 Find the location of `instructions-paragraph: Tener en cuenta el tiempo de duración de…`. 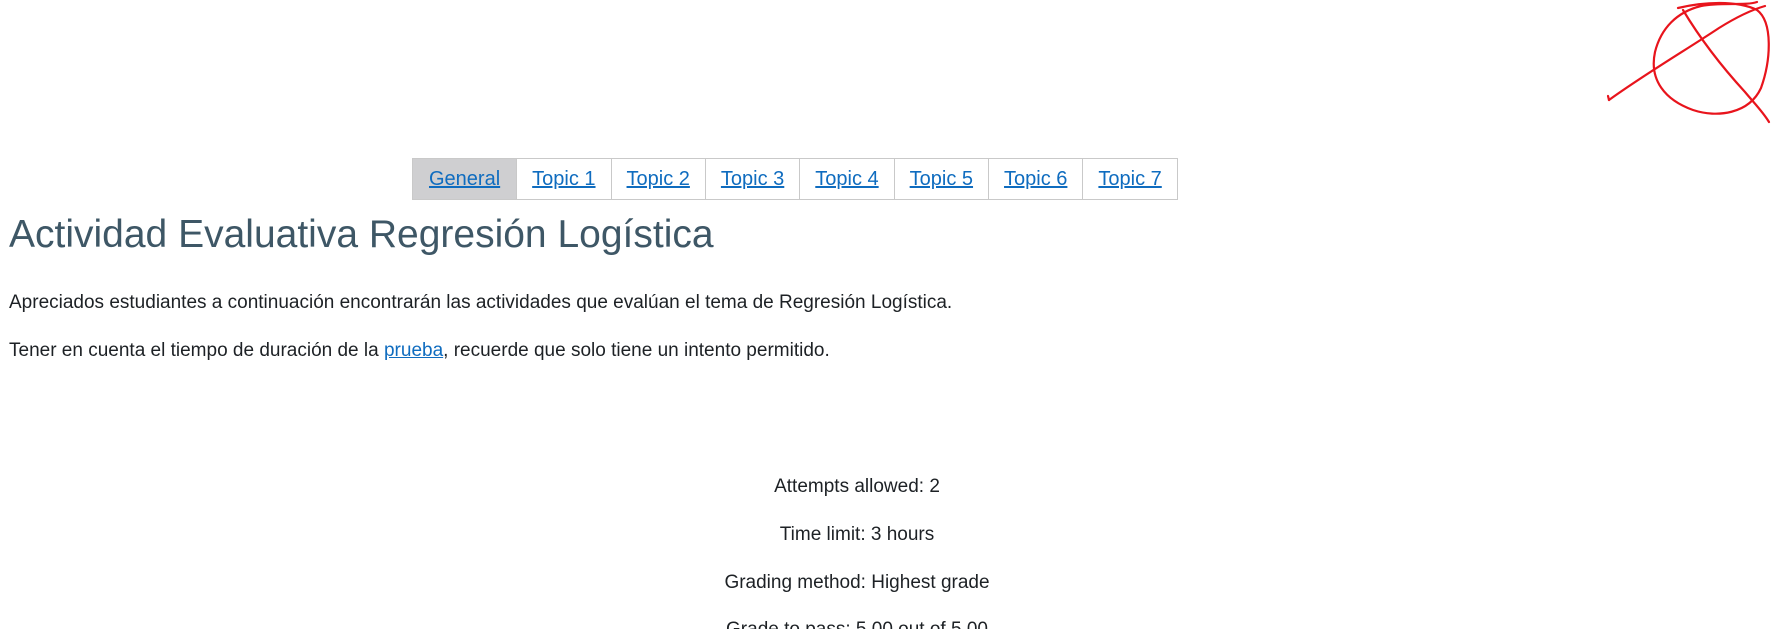

instructions-paragraph: Tener en cuenta el tiempo de duración de… is located at coordinates (419, 351).